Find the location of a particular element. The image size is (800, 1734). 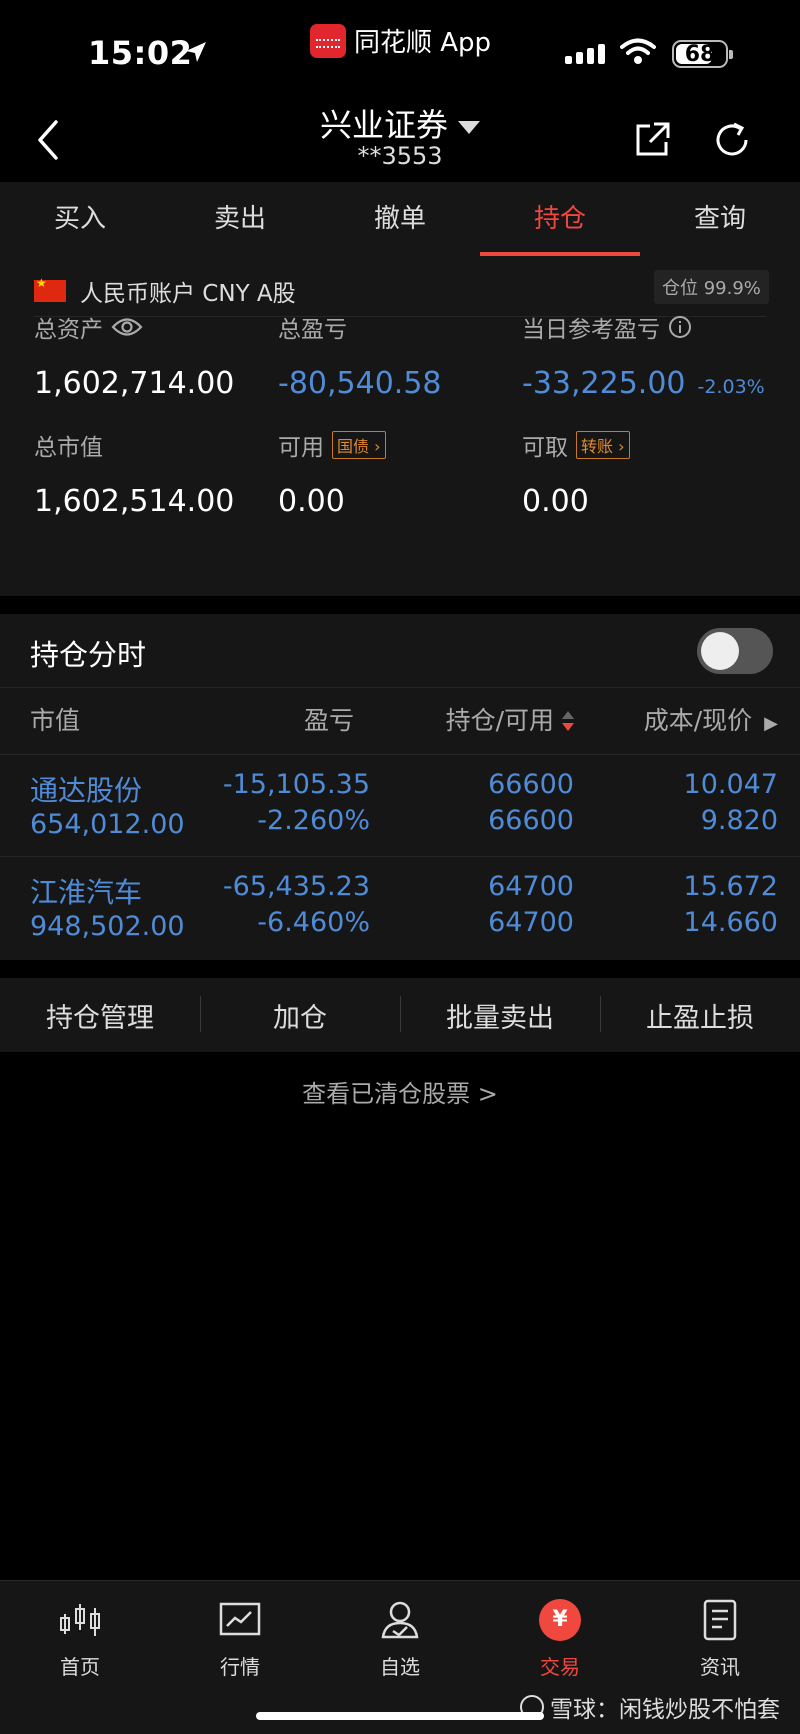

stock-available: 66600 is located at coordinates (531, 820).